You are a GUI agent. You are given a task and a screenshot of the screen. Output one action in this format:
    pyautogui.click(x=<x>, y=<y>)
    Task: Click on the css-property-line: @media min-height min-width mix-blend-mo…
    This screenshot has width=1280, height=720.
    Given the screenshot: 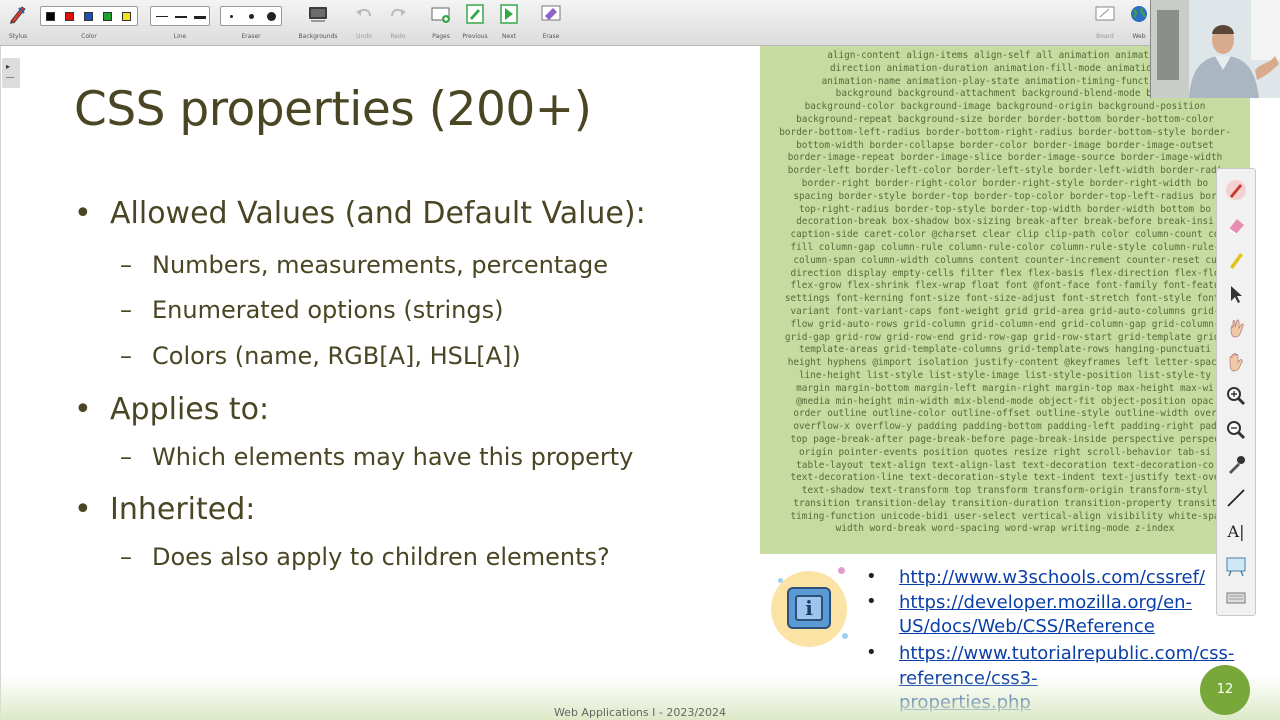 What is the action you would take?
    pyautogui.click(x=1005, y=401)
    